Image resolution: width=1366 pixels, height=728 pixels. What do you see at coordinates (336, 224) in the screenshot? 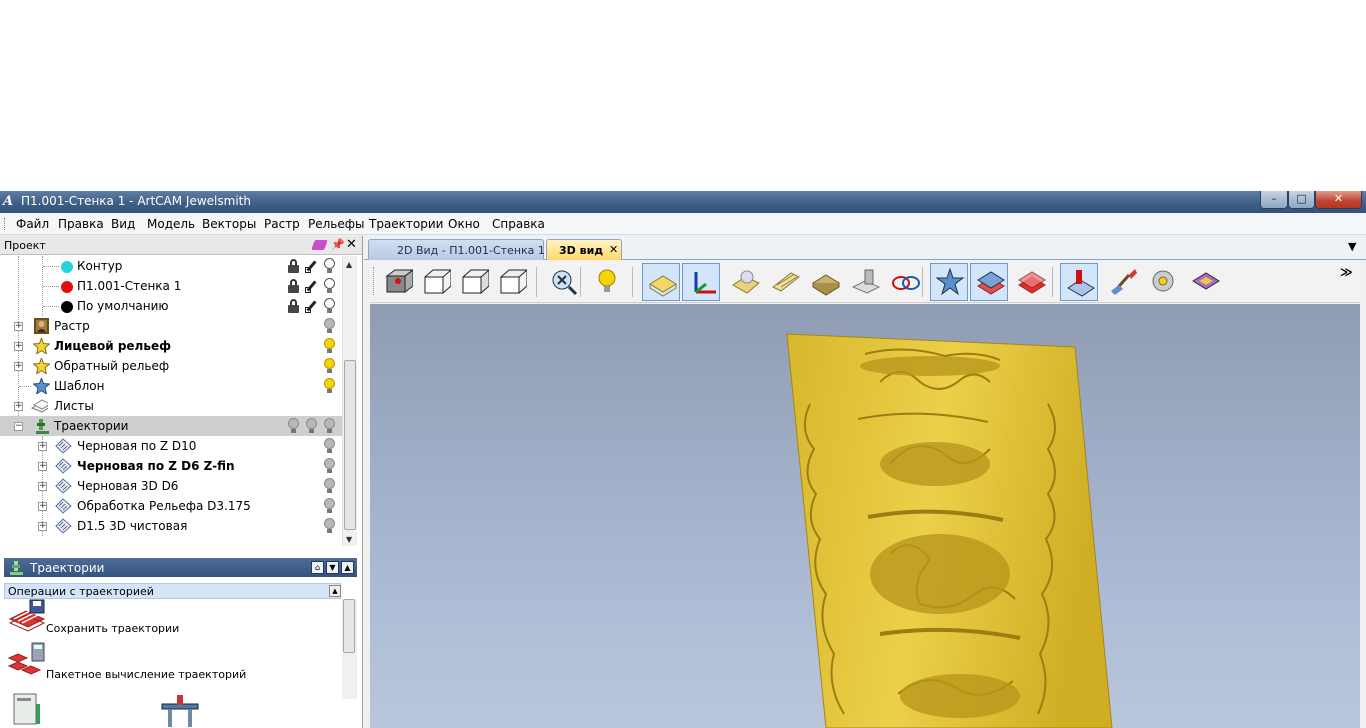
I see `menu-reliefs: Рельефы` at bounding box center [336, 224].